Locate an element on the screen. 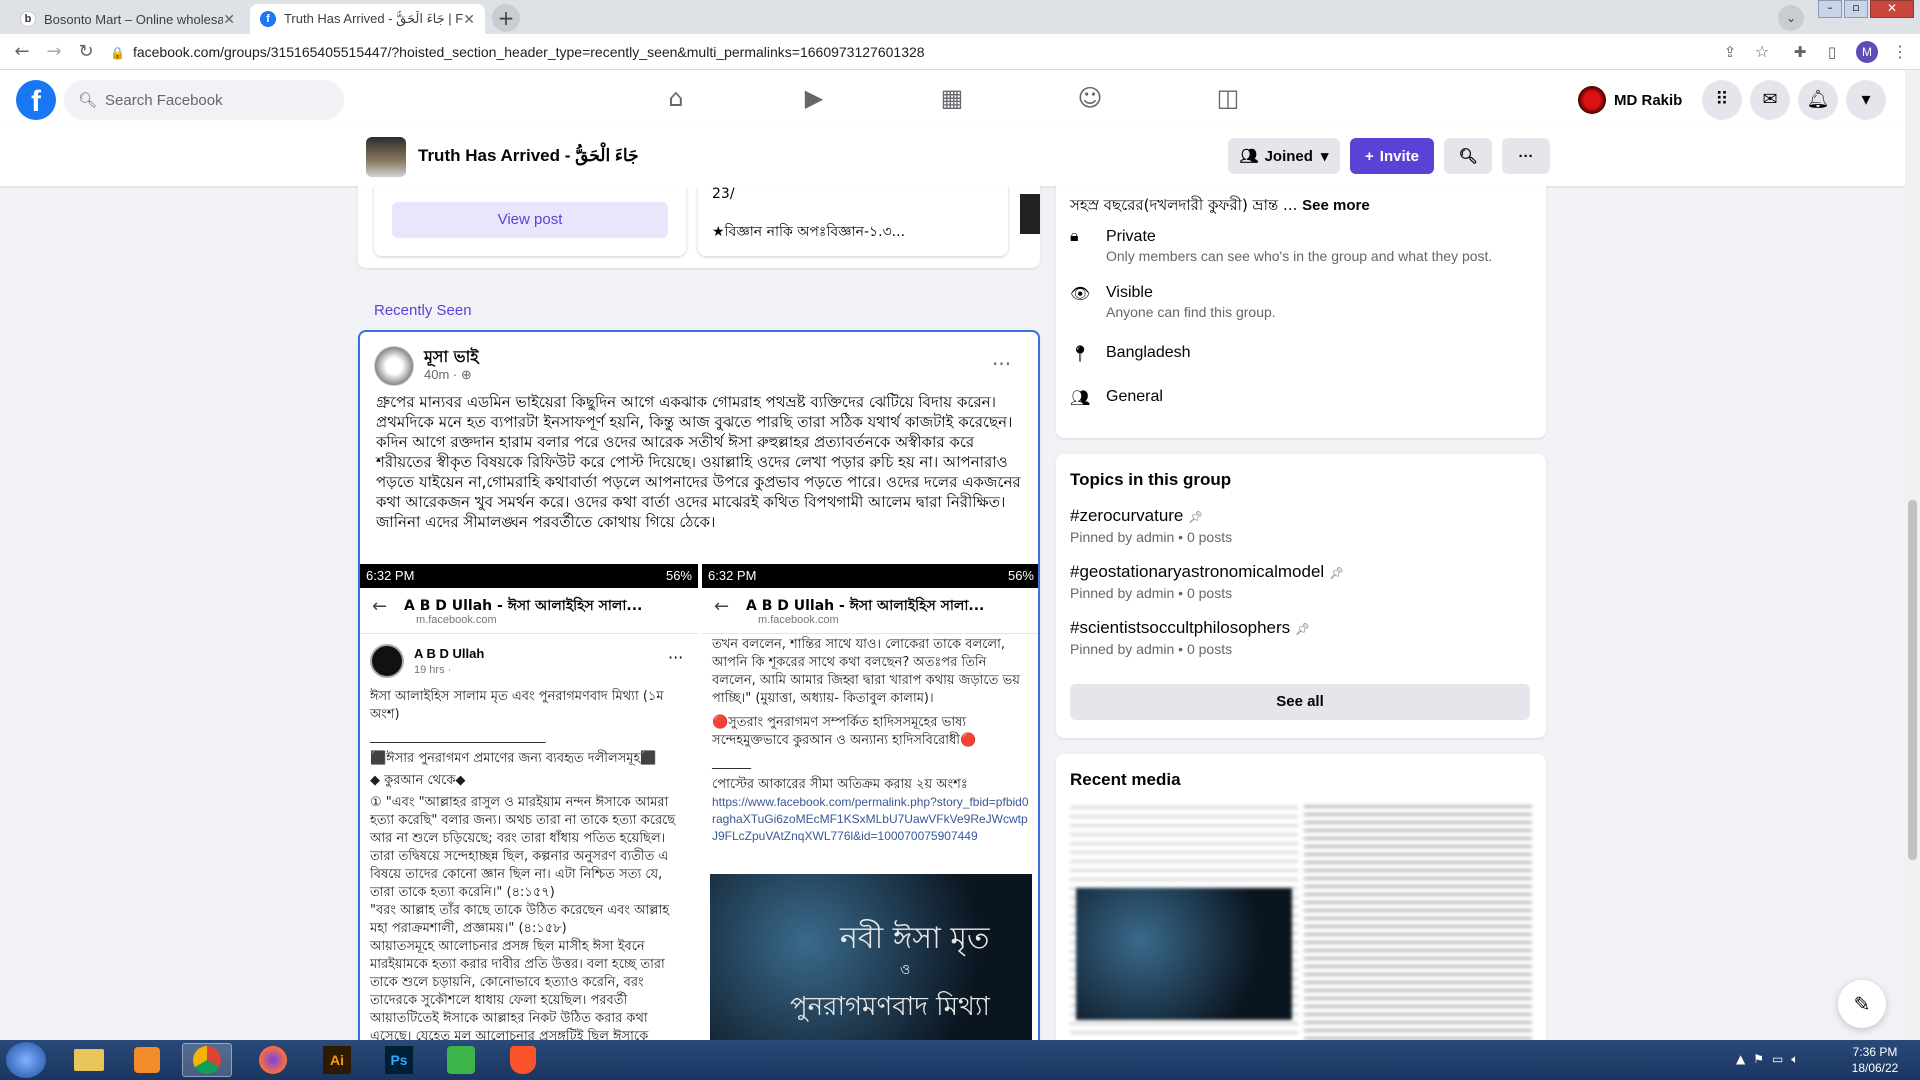  chrome-taskbar-icon is located at coordinates (207, 1060).